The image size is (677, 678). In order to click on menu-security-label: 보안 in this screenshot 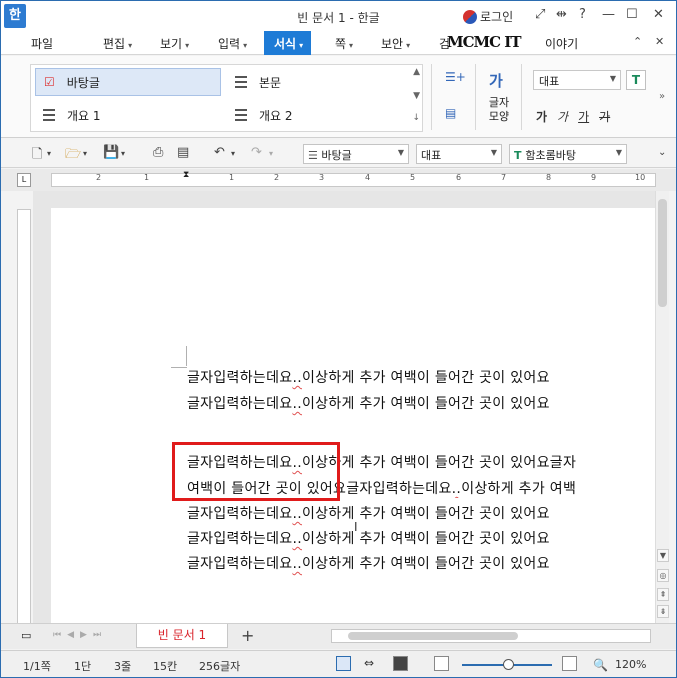, I will do `click(392, 44)`.